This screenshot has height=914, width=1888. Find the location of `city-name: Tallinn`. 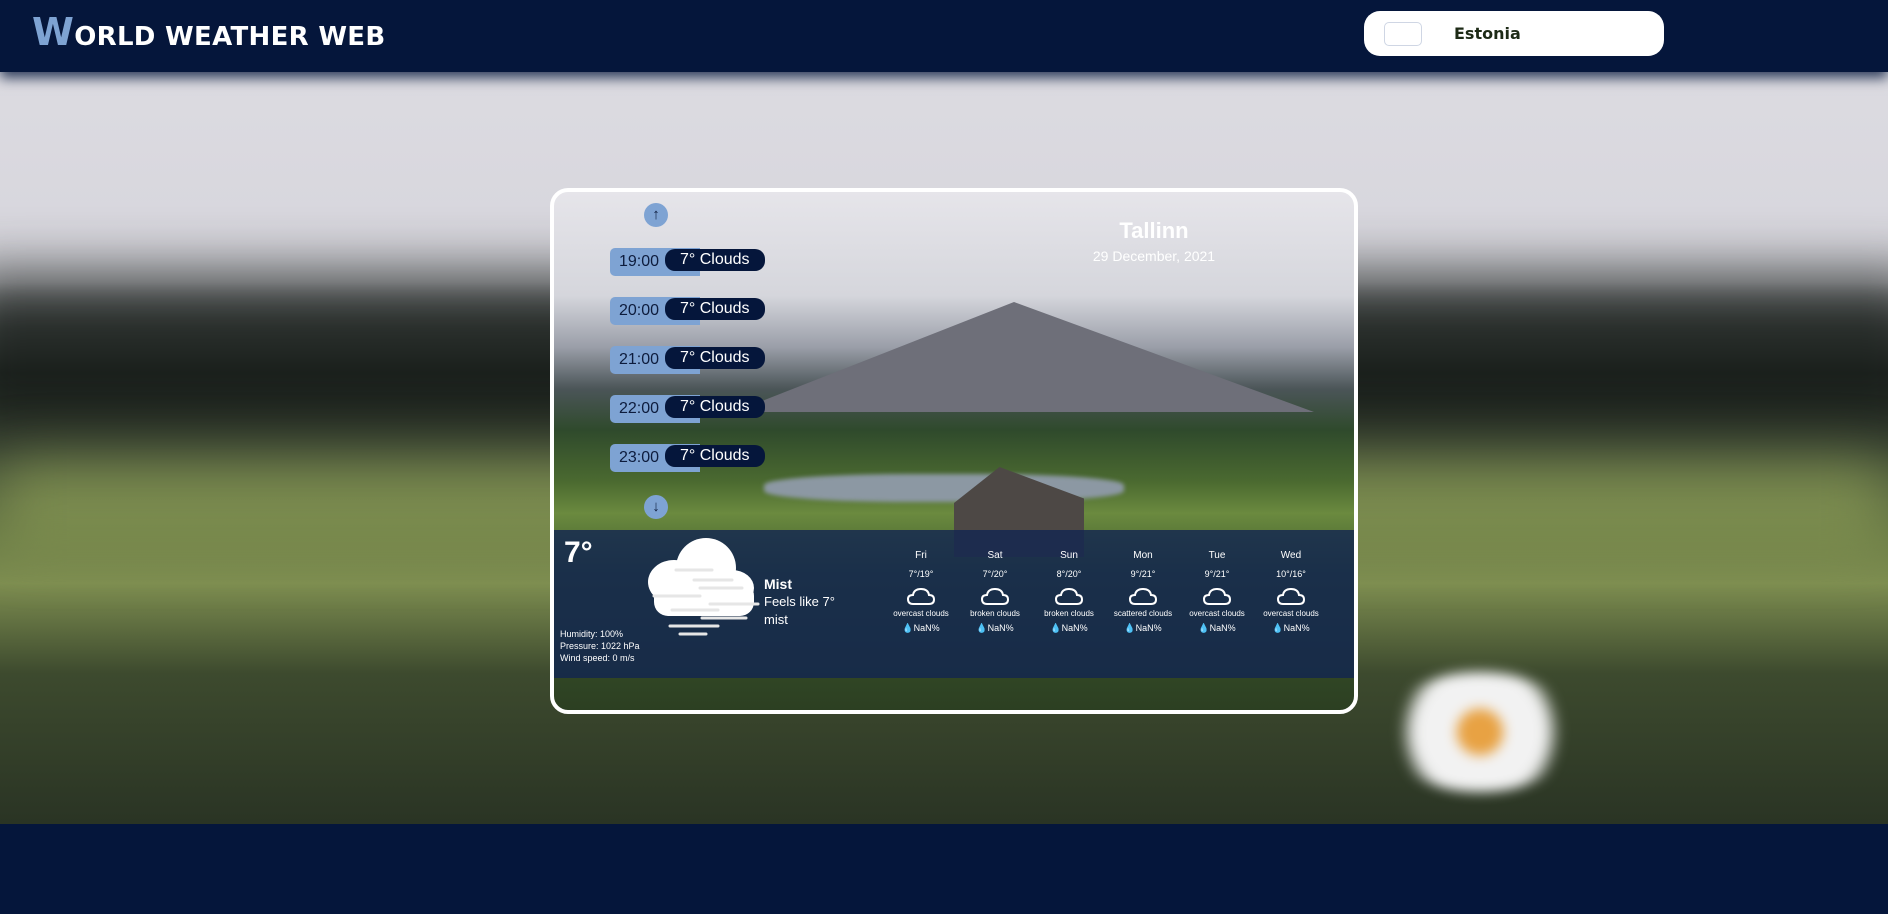

city-name: Tallinn is located at coordinates (1154, 230).